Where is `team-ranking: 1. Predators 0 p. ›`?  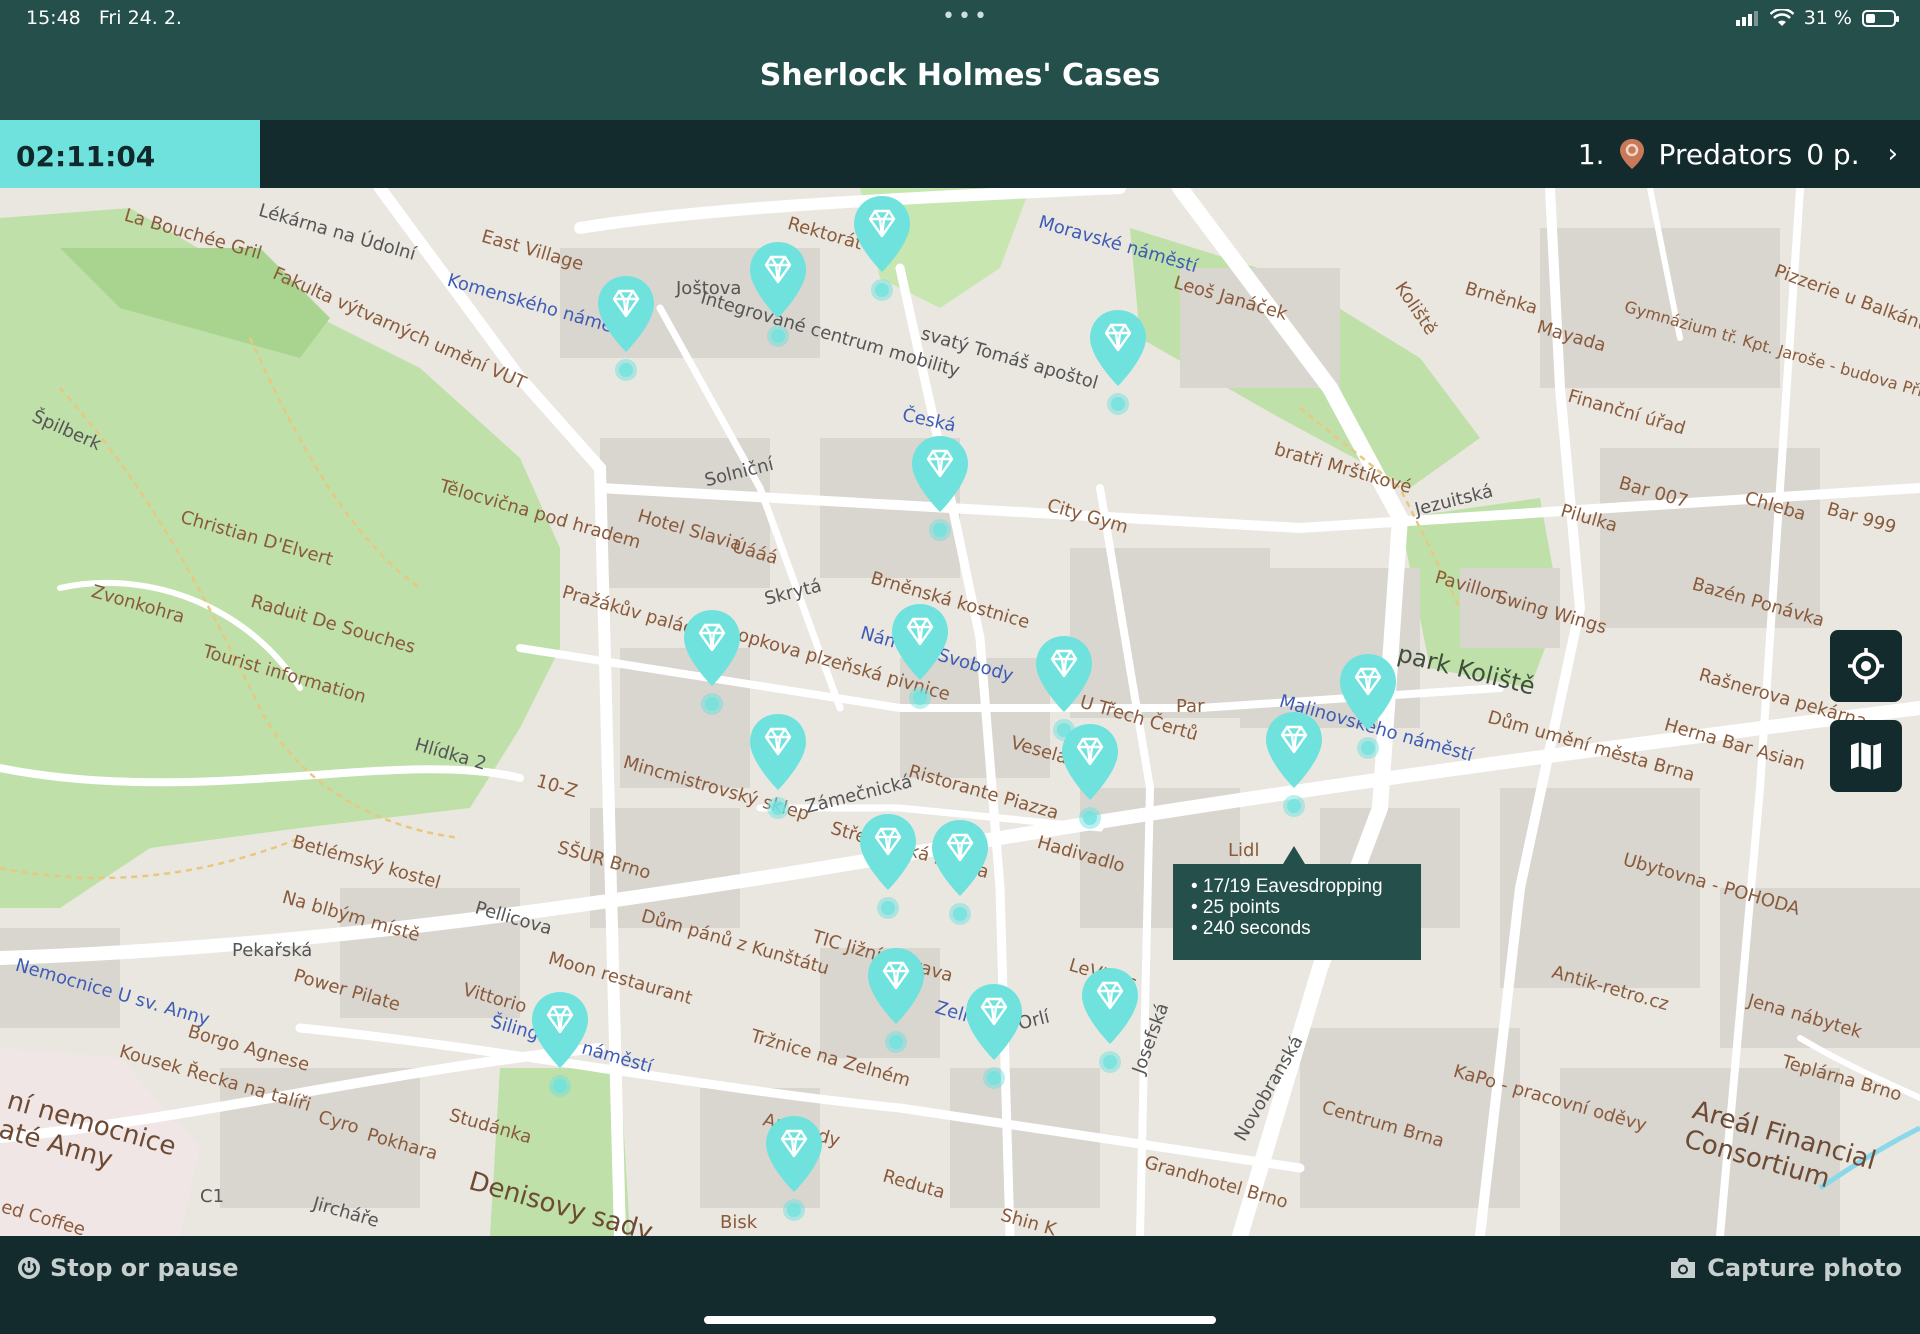
team-ranking: 1. Predators 0 p. › is located at coordinates (1738, 154).